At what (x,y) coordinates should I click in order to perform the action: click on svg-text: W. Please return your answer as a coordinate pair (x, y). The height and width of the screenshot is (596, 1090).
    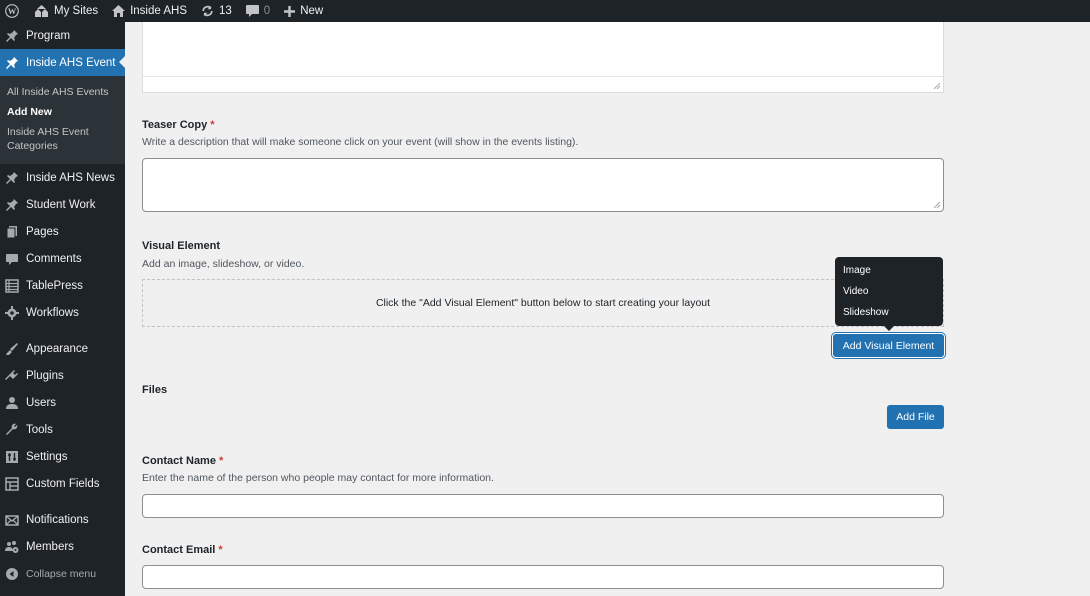
    Looking at the image, I should click on (12, 11).